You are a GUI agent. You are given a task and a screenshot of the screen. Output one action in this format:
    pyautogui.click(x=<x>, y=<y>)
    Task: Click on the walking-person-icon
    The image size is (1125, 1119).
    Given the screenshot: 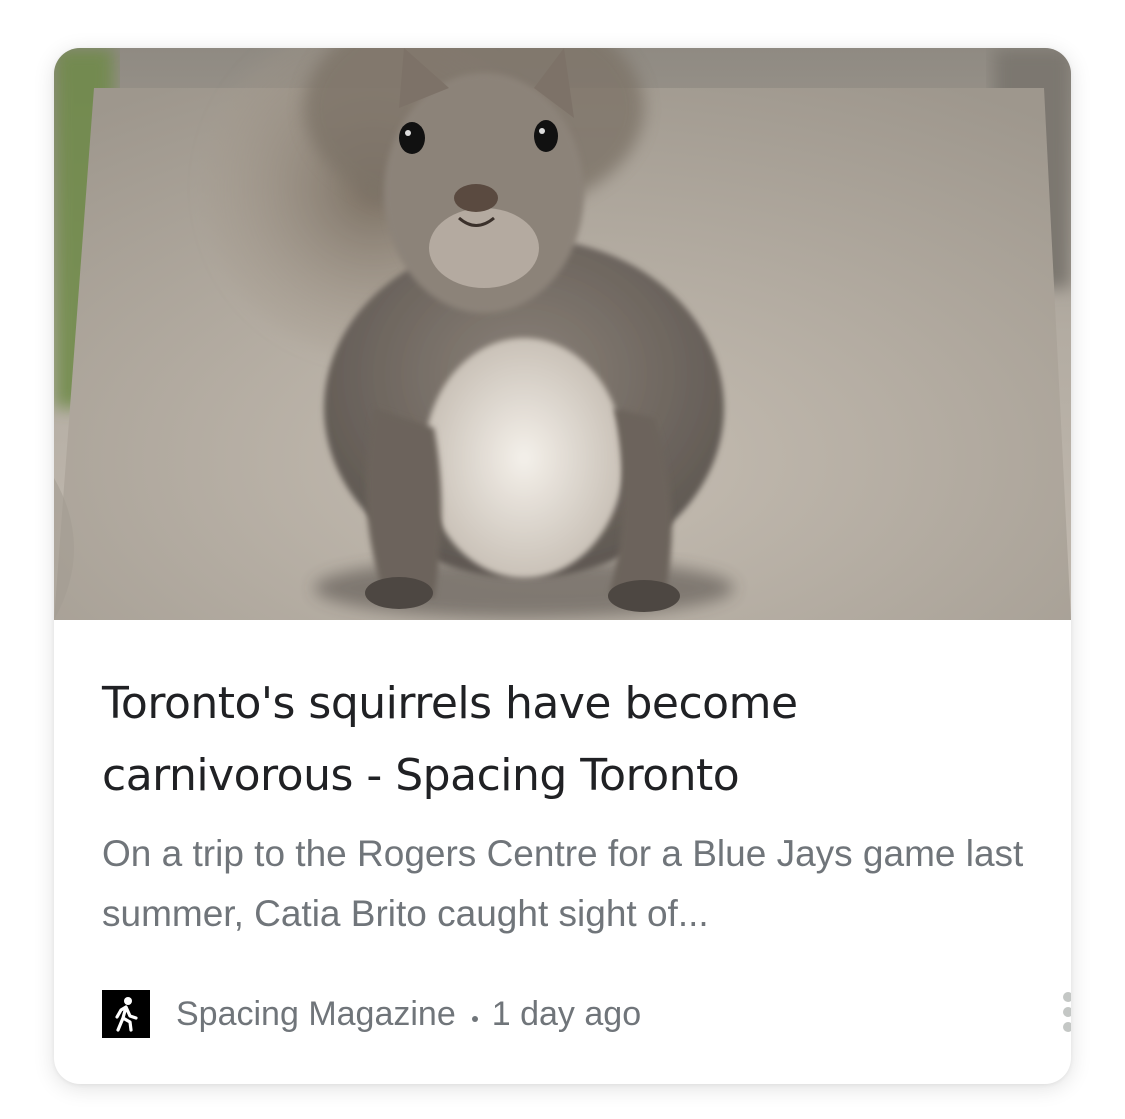 What is the action you would take?
    pyautogui.click(x=126, y=1014)
    